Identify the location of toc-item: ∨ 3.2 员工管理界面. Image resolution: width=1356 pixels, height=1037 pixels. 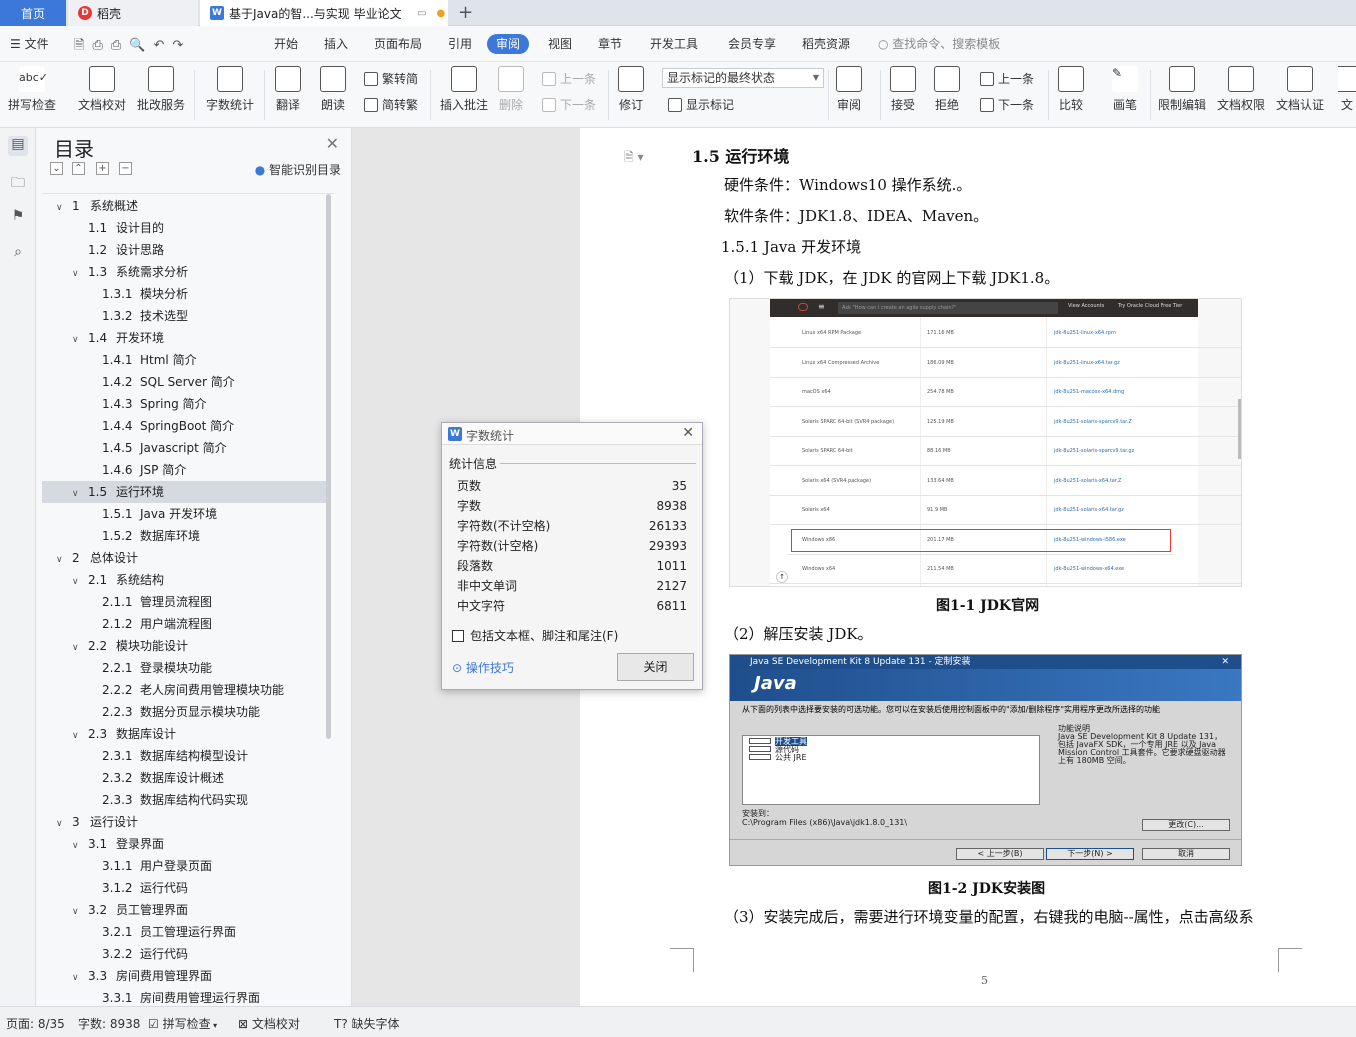
(184, 910).